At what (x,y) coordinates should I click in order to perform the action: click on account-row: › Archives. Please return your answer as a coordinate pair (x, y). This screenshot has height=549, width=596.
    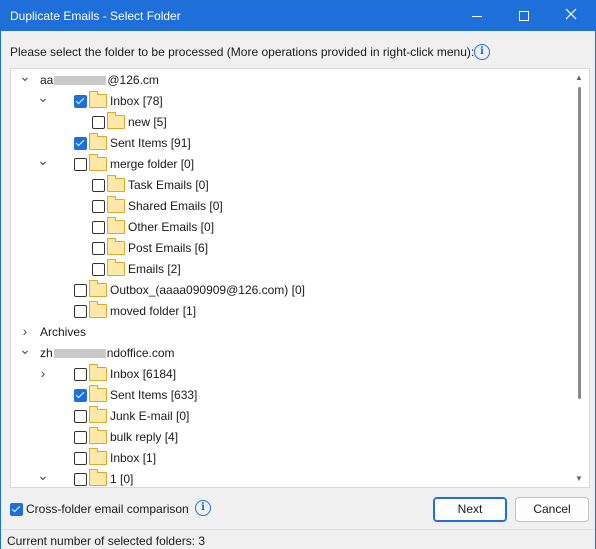
    Looking at the image, I should click on (291, 332).